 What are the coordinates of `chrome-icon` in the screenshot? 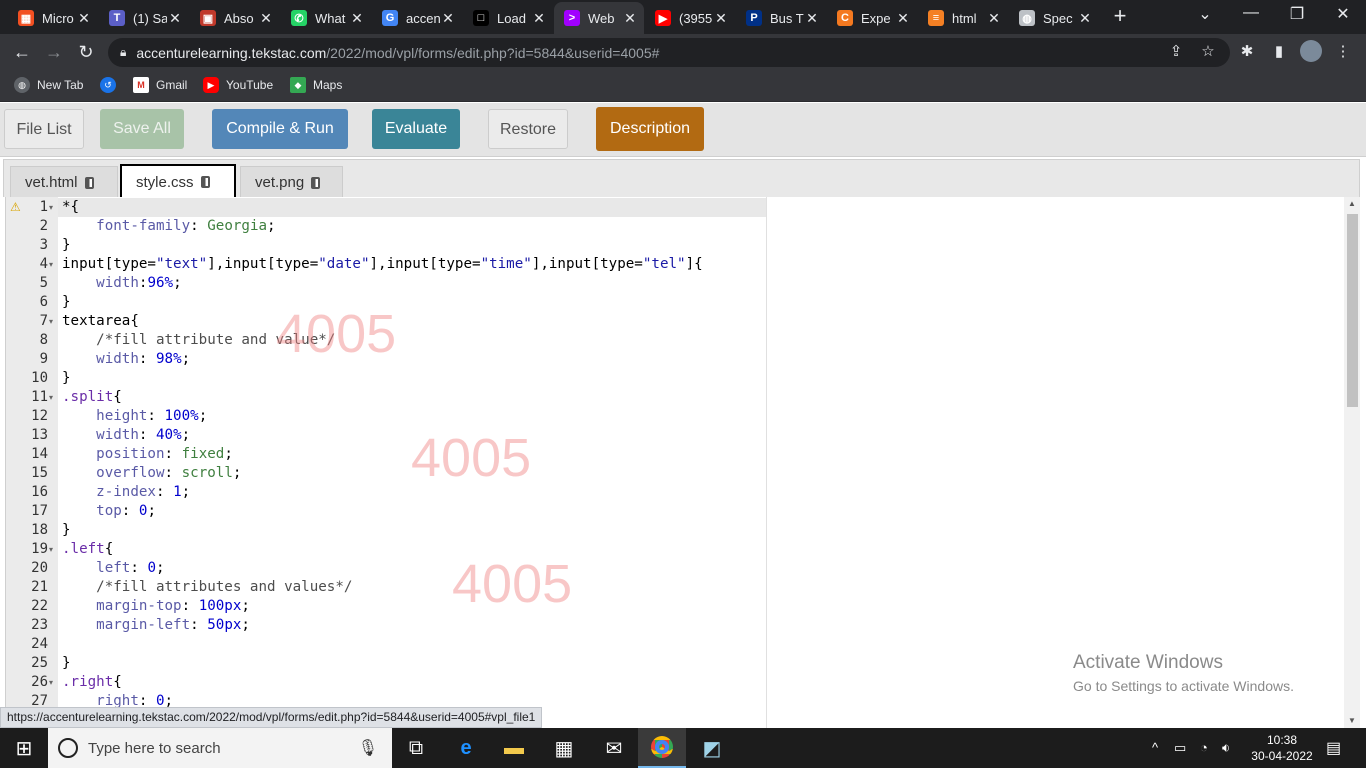 It's located at (662, 748).